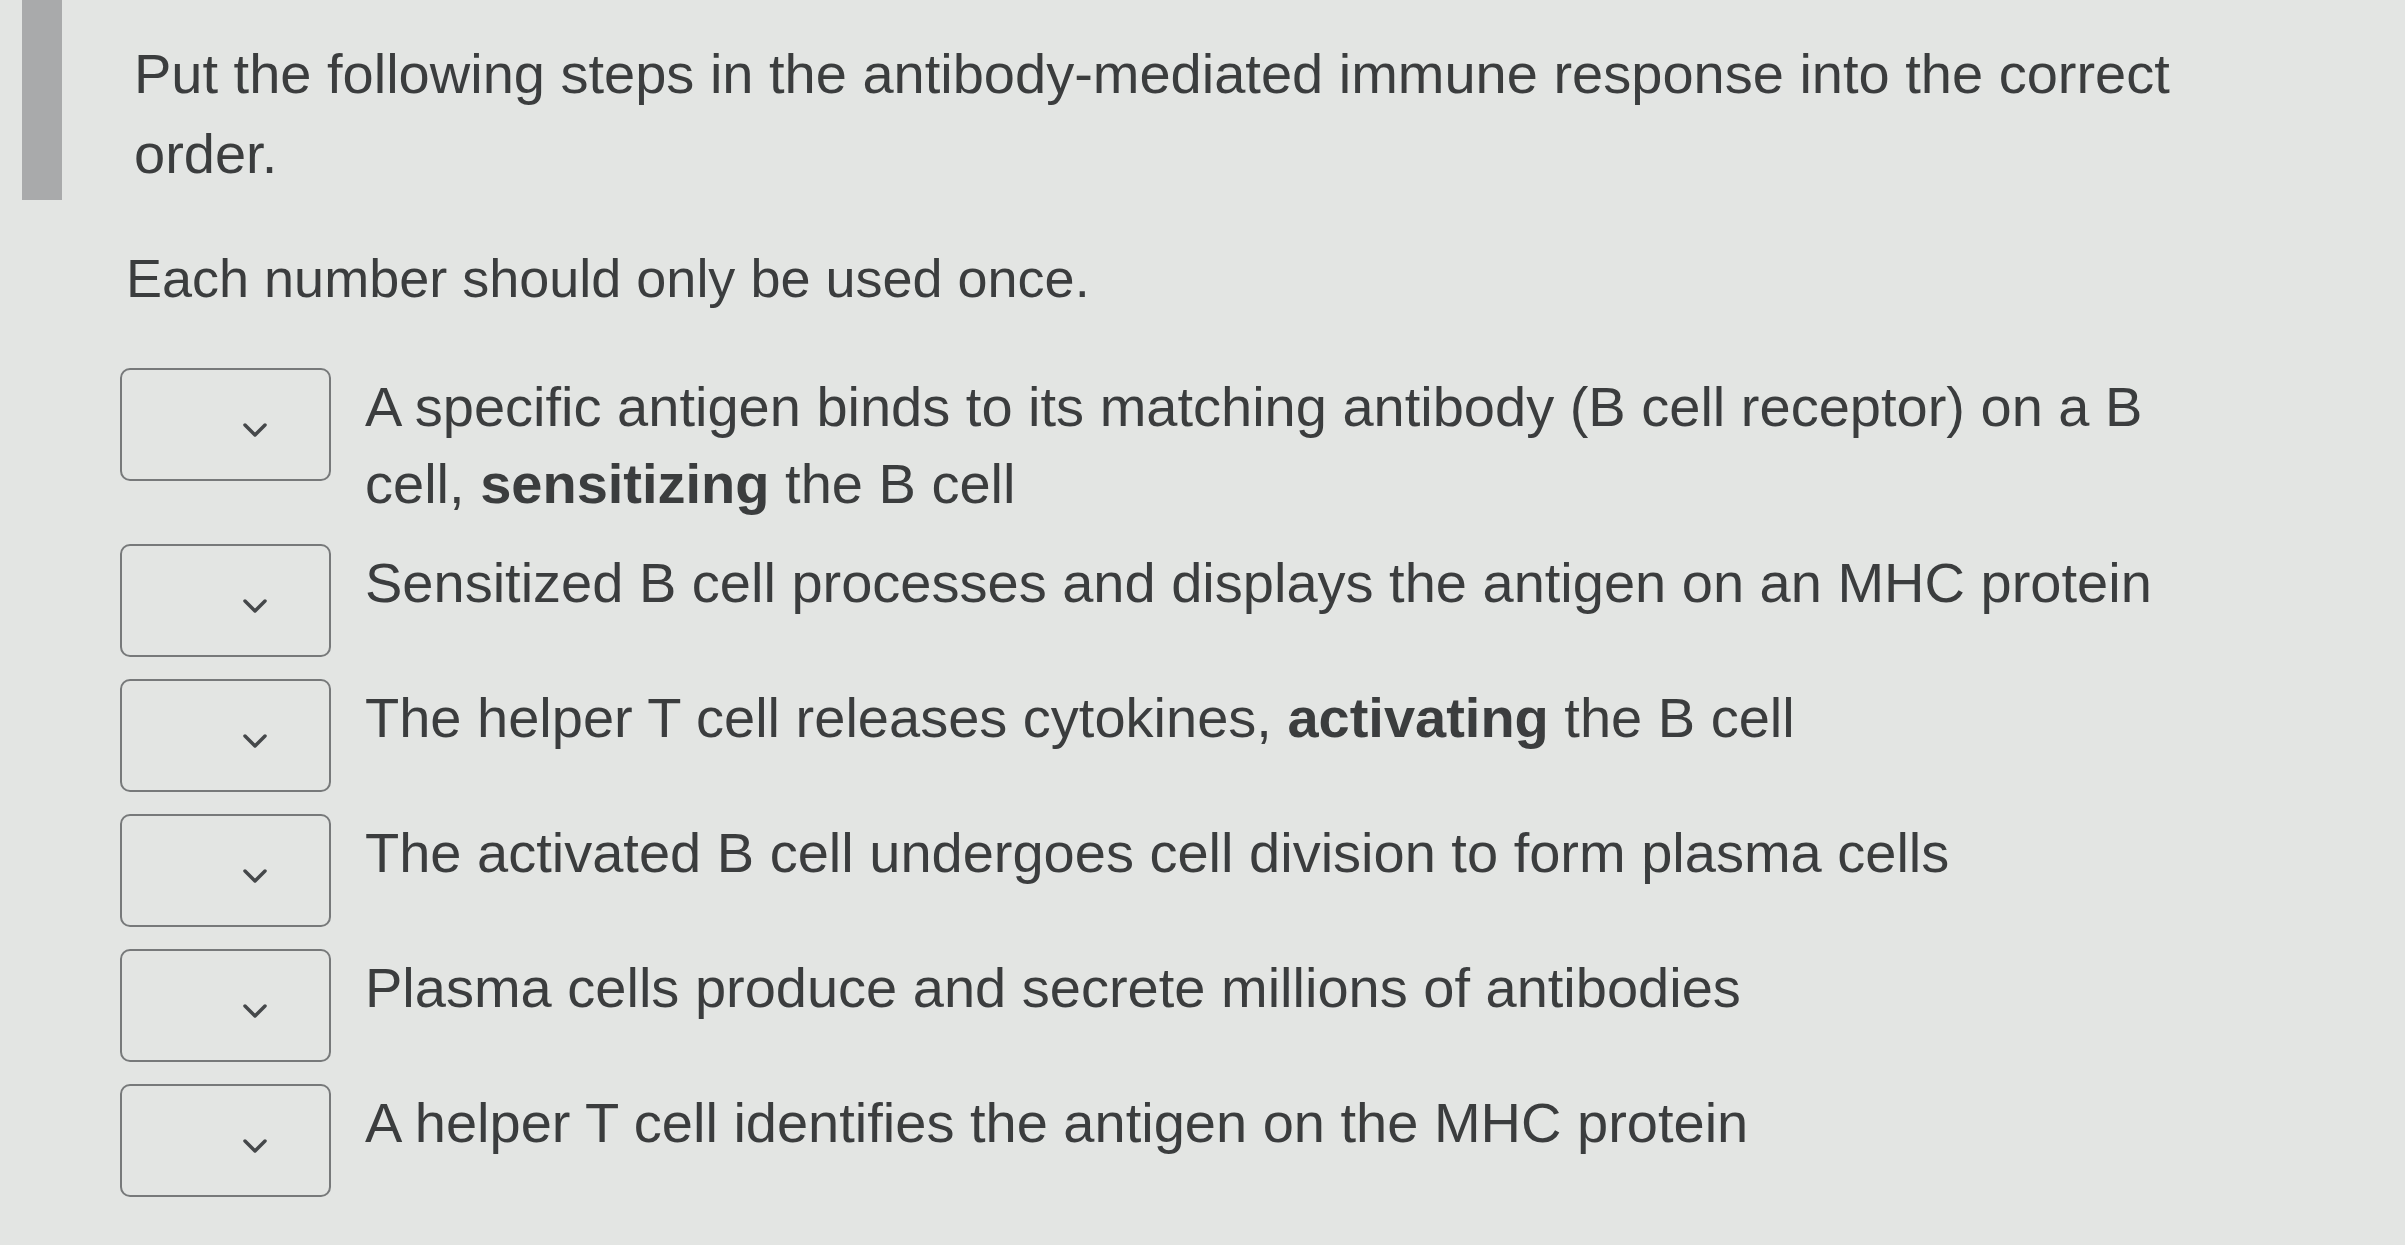 The width and height of the screenshot is (2405, 1245). What do you see at coordinates (1254, 445) in the screenshot?
I see `step-text: A specific antigen binds to its matching antibody (B cell receptor) on a B cell, sensitizing the B cell` at bounding box center [1254, 445].